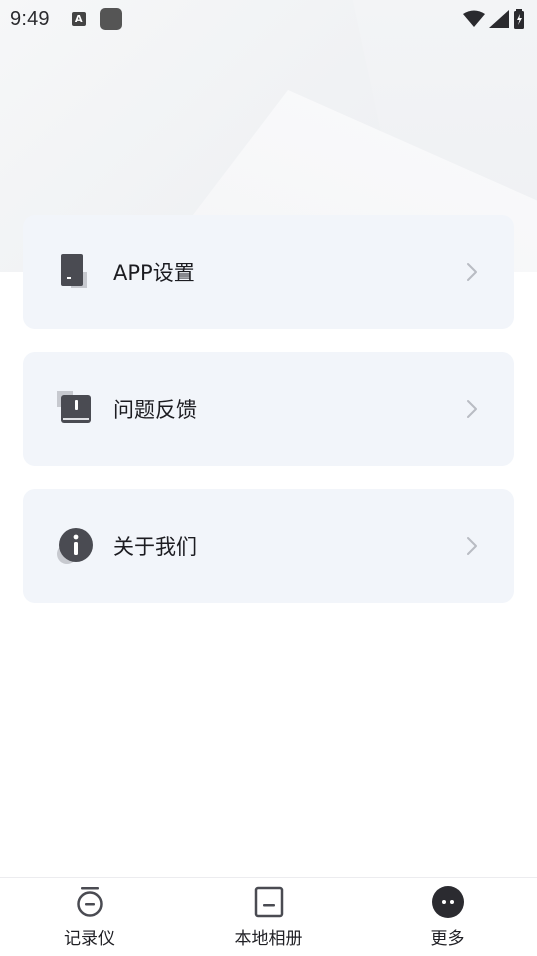  I want to click on menu-item-about-us: 关于我们, so click(268, 546).